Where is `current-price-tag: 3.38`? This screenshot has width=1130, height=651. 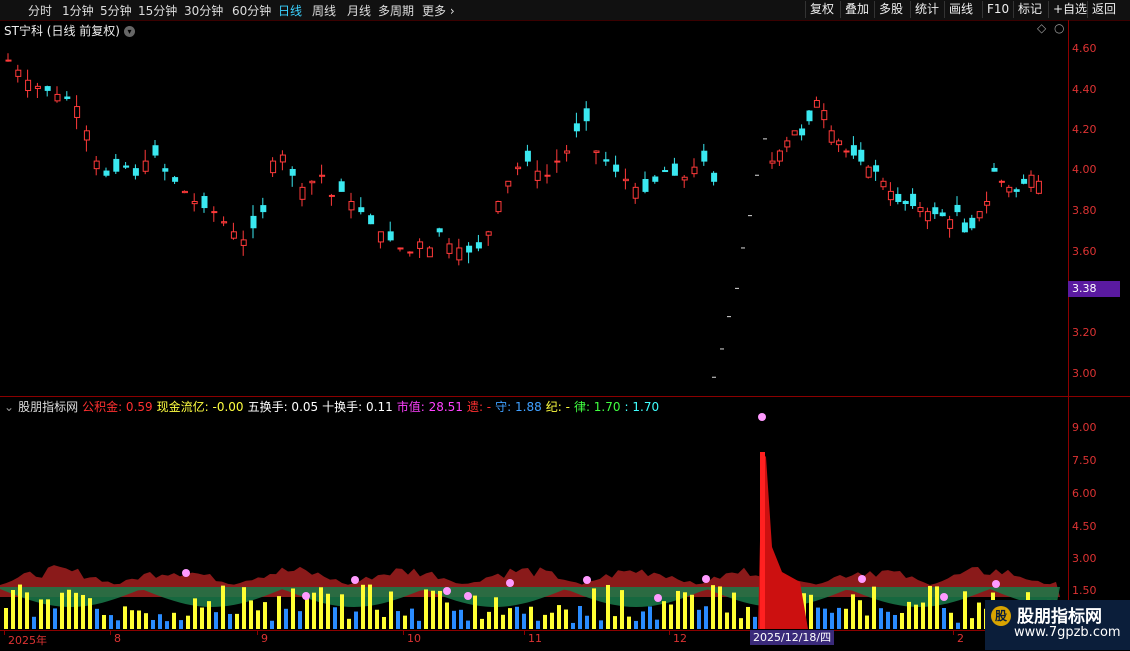
current-price-tag: 3.38 is located at coordinates (1094, 289).